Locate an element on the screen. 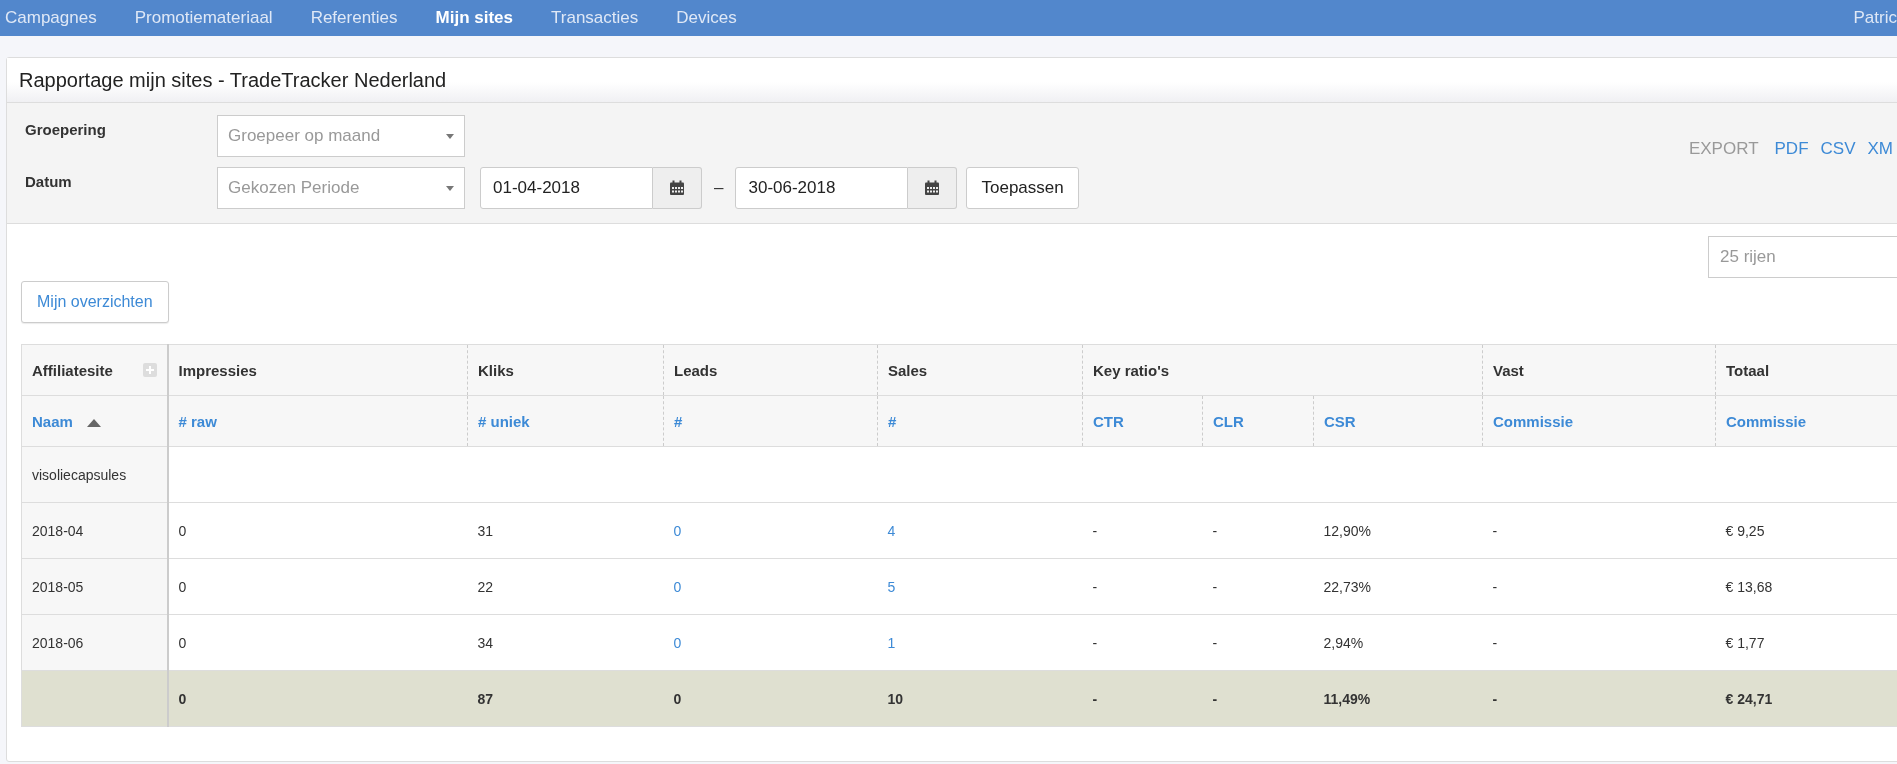 This screenshot has width=1897, height=764. total-cell: 87 is located at coordinates (565, 698).